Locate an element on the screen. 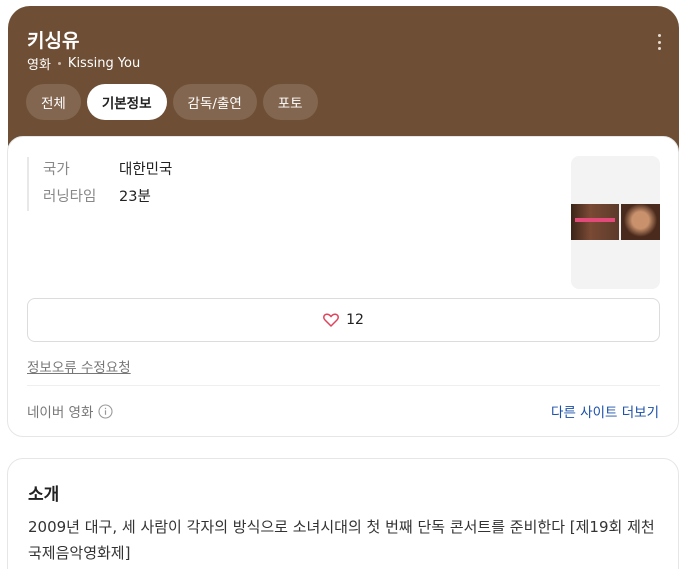  movie-subtitle: 영화 Kissing You is located at coordinates (83, 63).